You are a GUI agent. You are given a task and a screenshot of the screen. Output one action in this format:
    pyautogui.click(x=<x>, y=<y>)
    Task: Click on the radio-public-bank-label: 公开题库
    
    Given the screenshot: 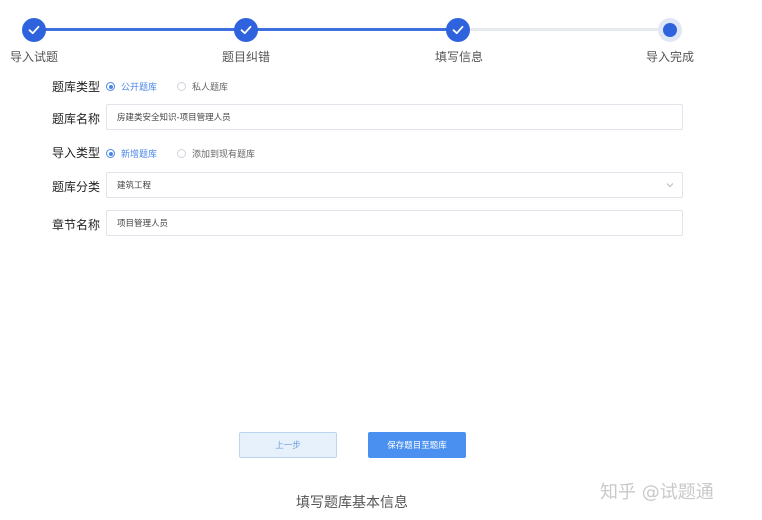 What is the action you would take?
    pyautogui.click(x=139, y=88)
    